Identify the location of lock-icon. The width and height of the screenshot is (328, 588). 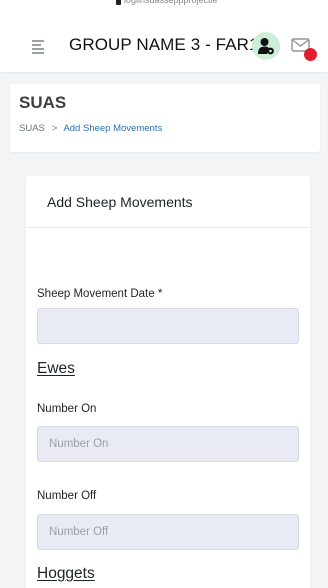
(118, 2).